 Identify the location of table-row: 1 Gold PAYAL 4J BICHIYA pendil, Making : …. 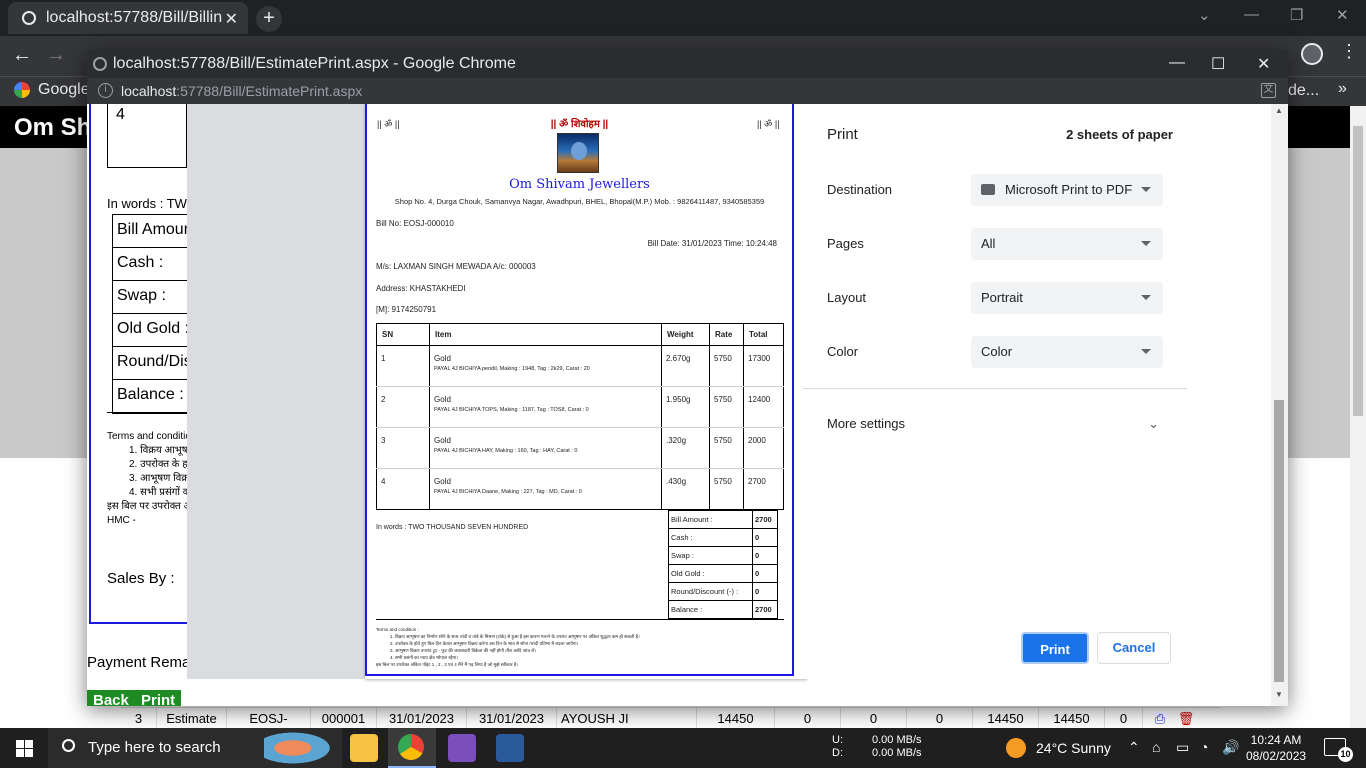
(580, 366).